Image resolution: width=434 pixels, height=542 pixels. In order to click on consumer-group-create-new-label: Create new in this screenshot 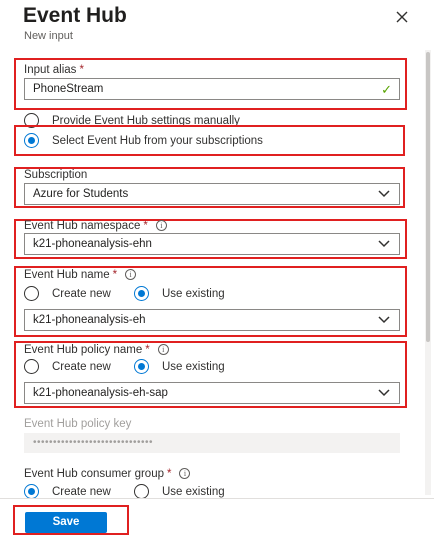, I will do `click(81, 491)`.